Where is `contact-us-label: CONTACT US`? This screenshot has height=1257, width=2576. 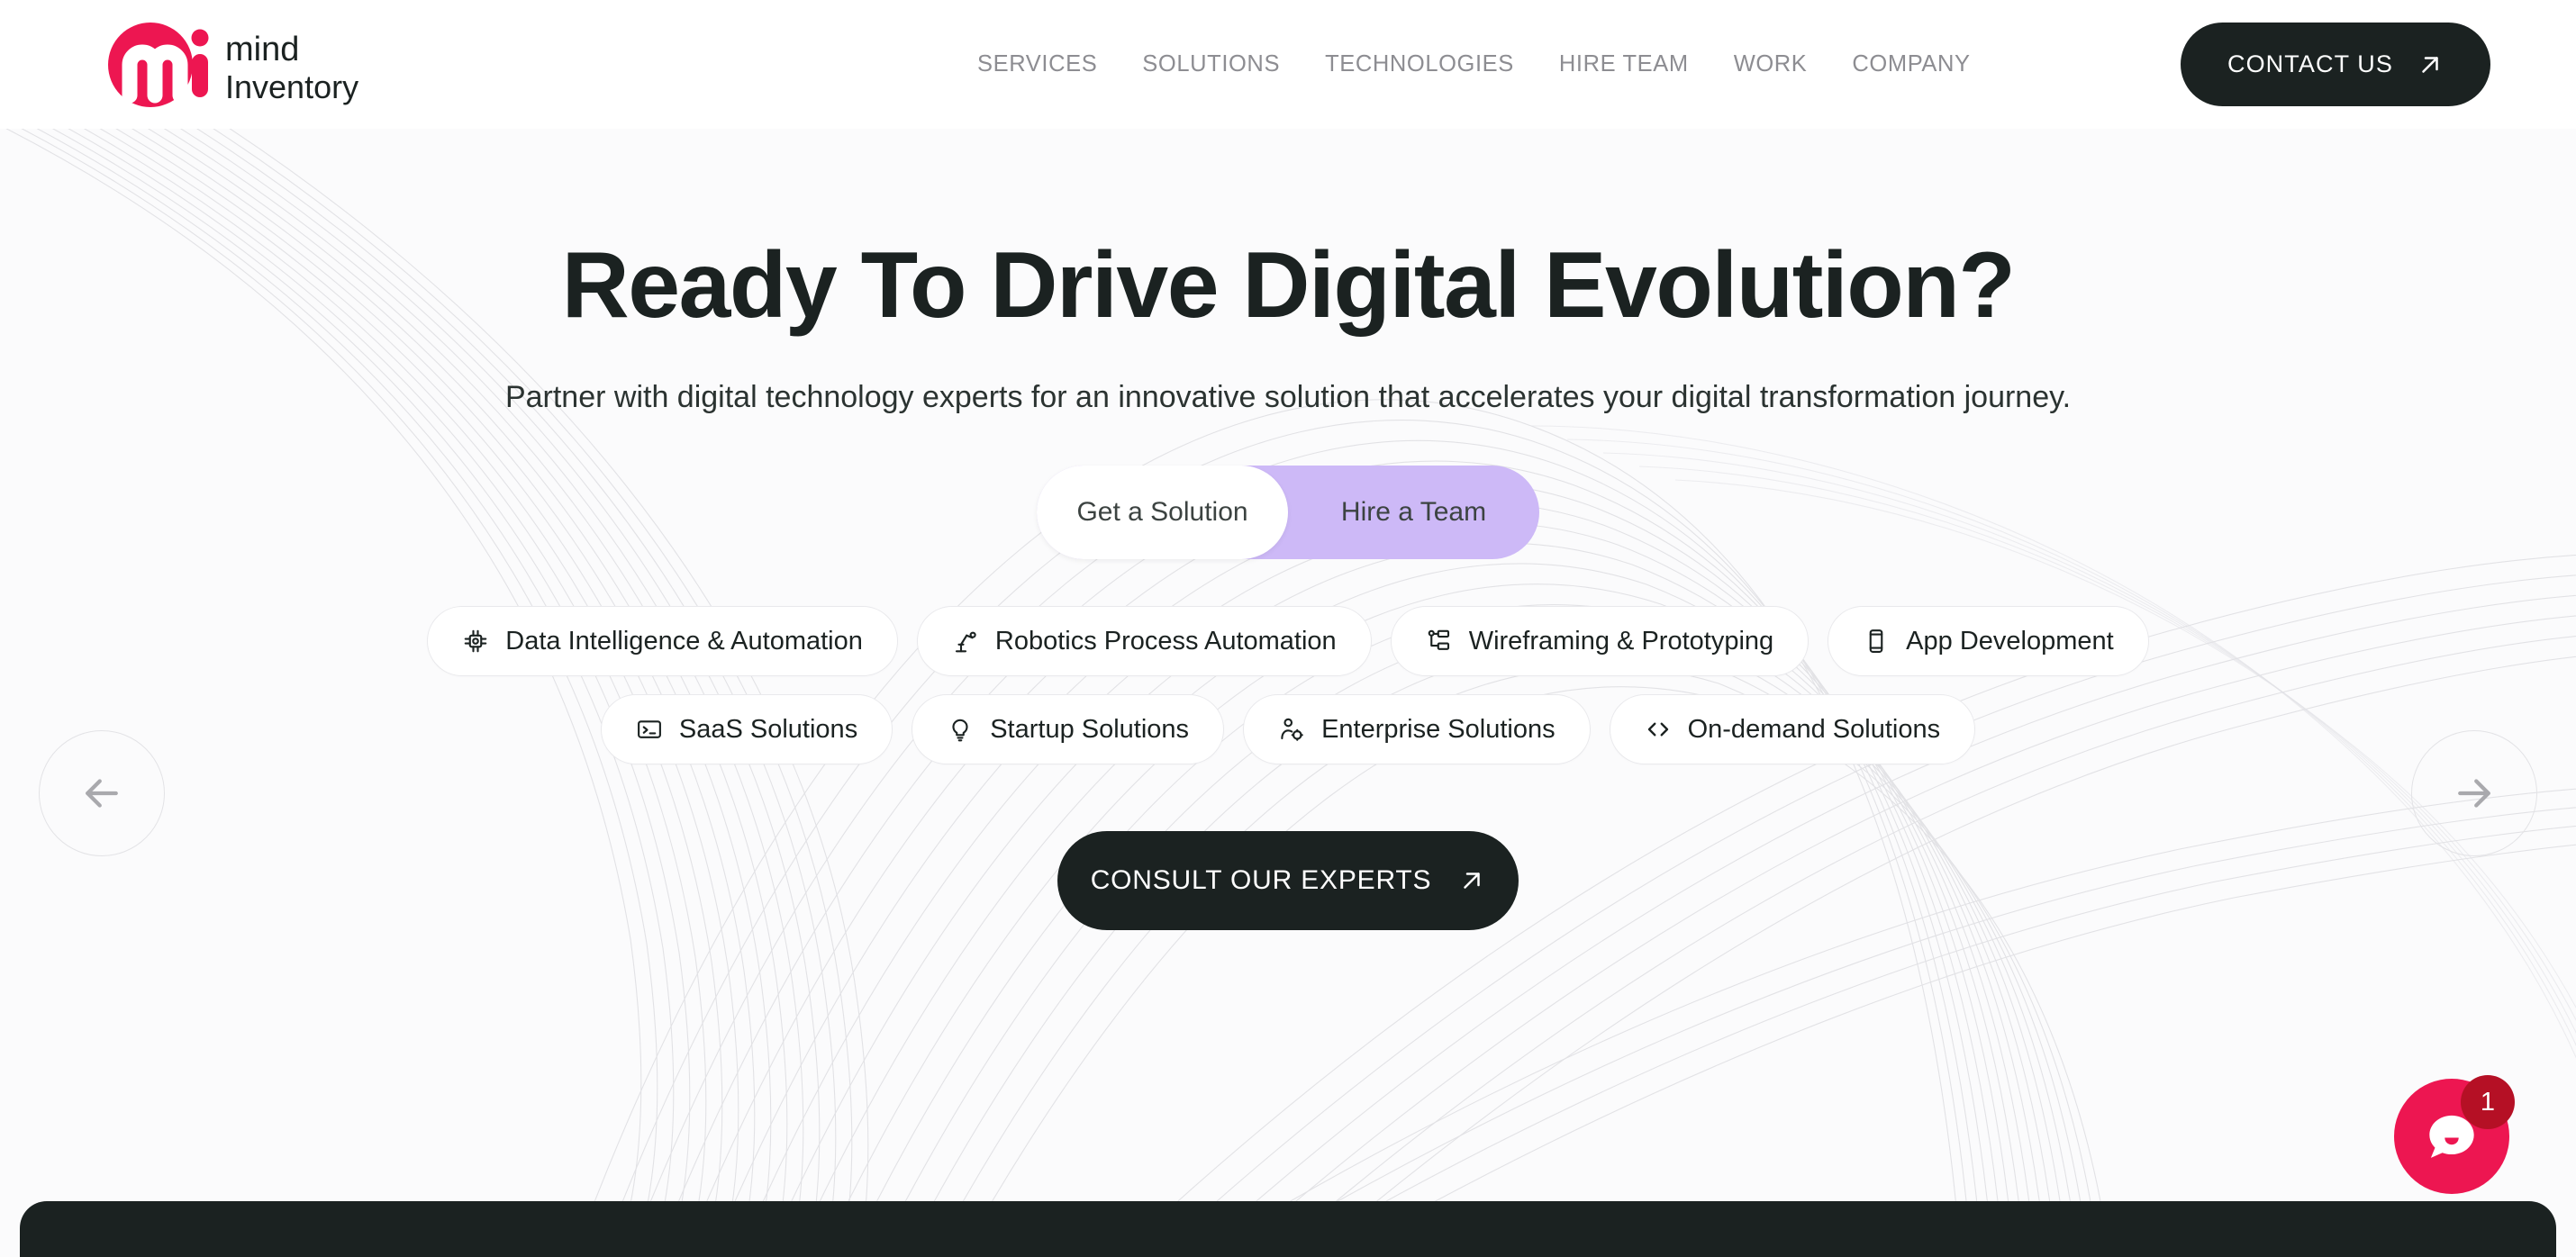 contact-us-label: CONTACT US is located at coordinates (2310, 63).